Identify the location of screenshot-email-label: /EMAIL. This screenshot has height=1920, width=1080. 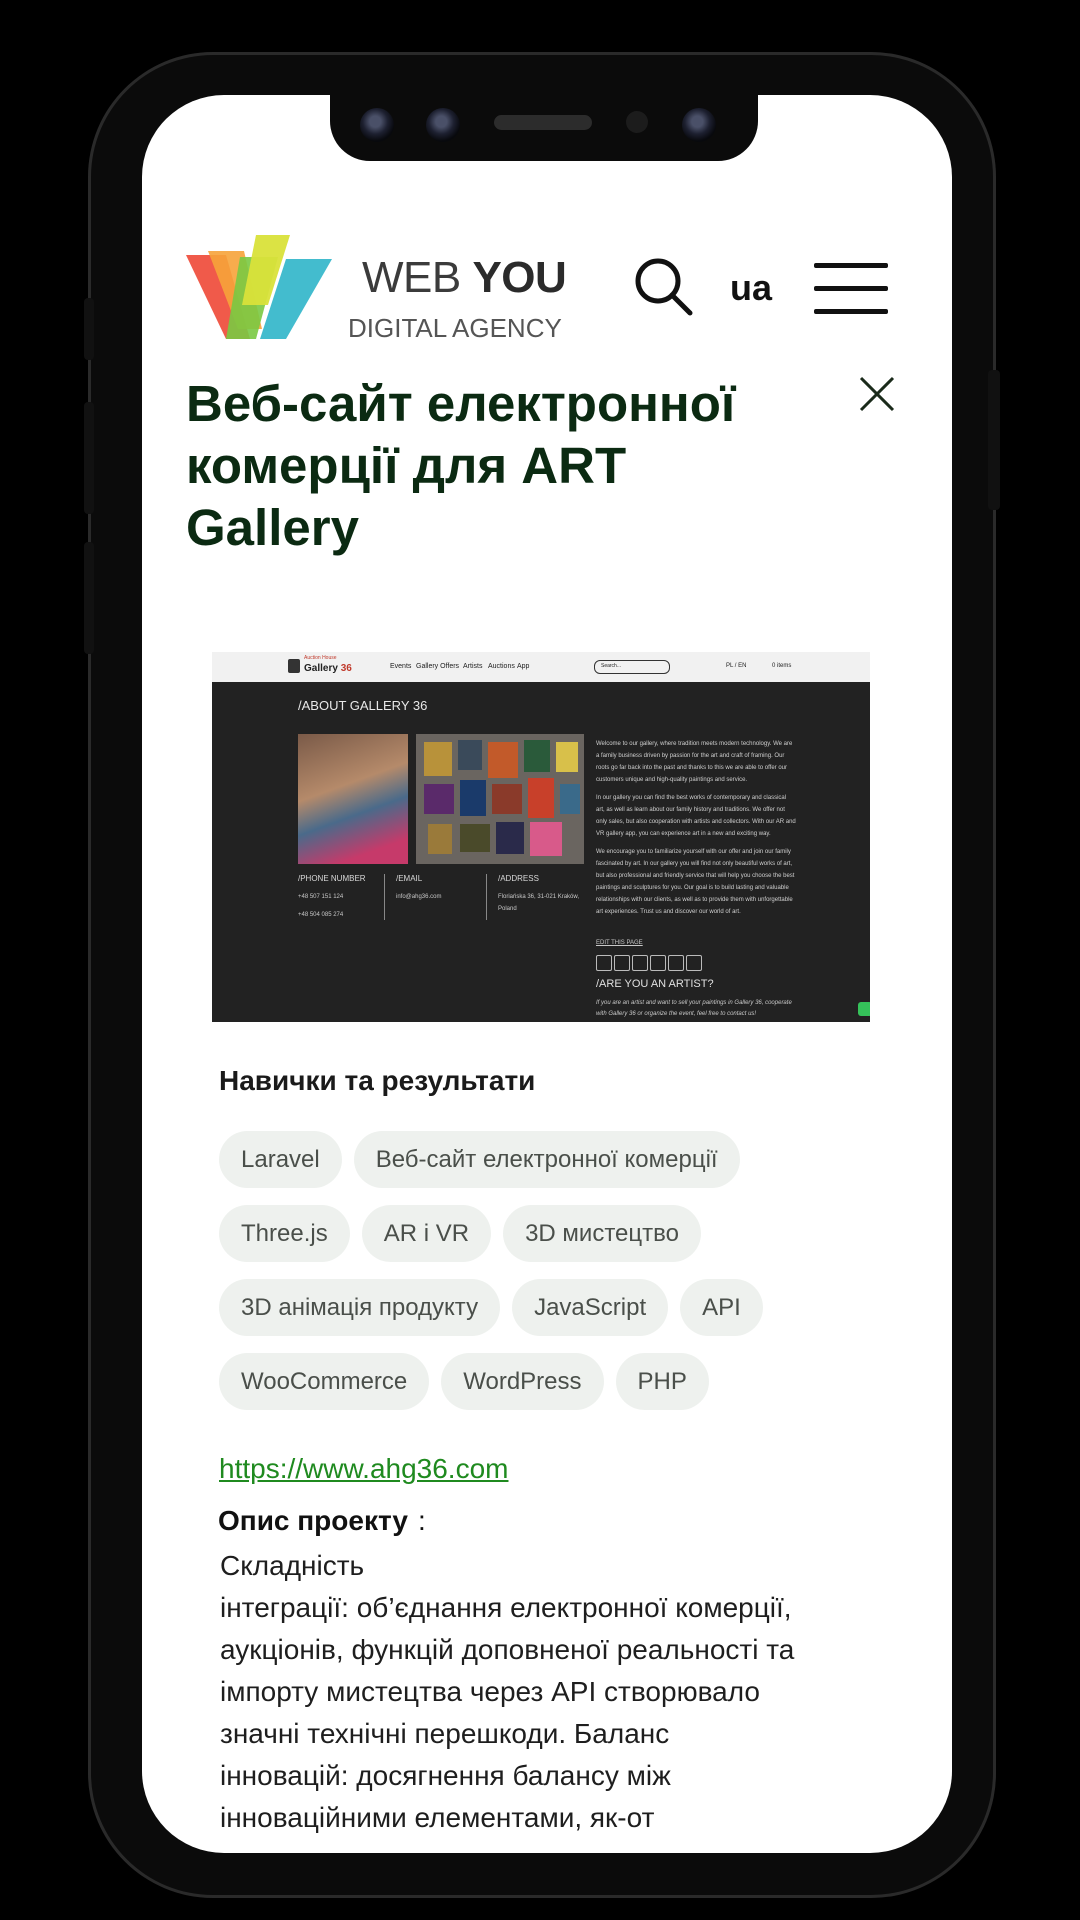
(409, 878).